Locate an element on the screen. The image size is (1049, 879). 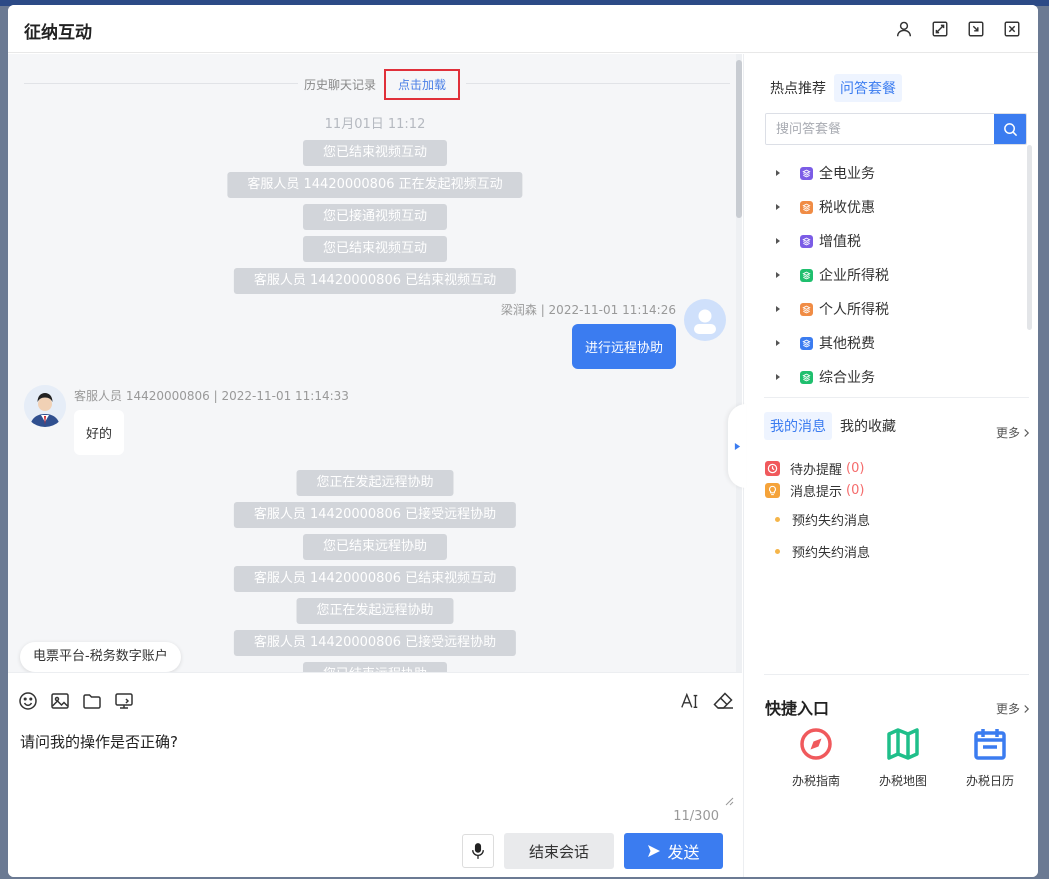
title-bar: 征纳互动 is located at coordinates (523, 29).